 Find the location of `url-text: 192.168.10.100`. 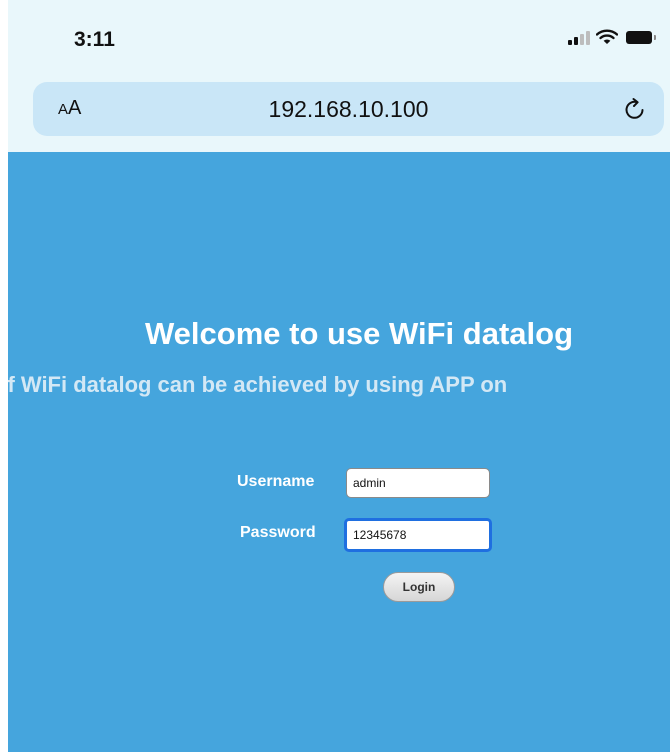

url-text: 192.168.10.100 is located at coordinates (348, 109).